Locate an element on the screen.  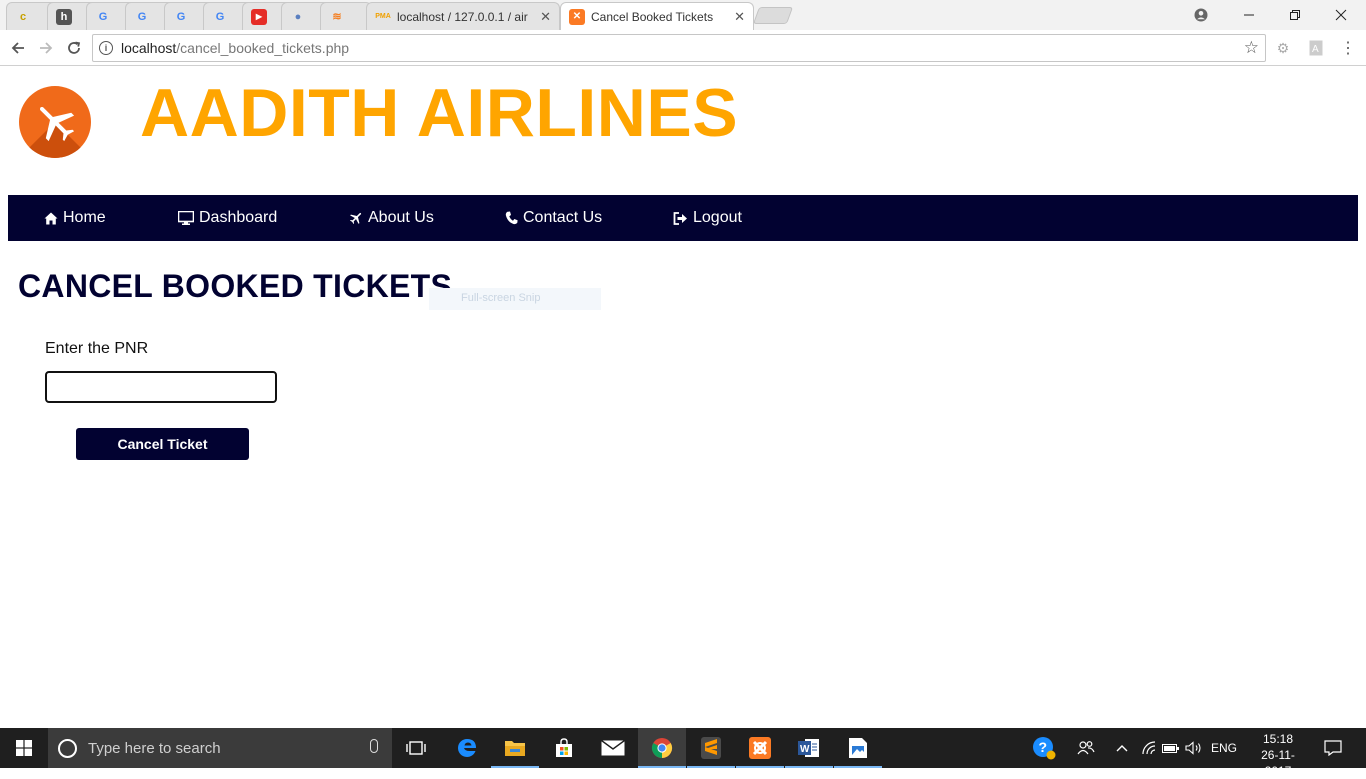
chrome-icon is located at coordinates (662, 748).